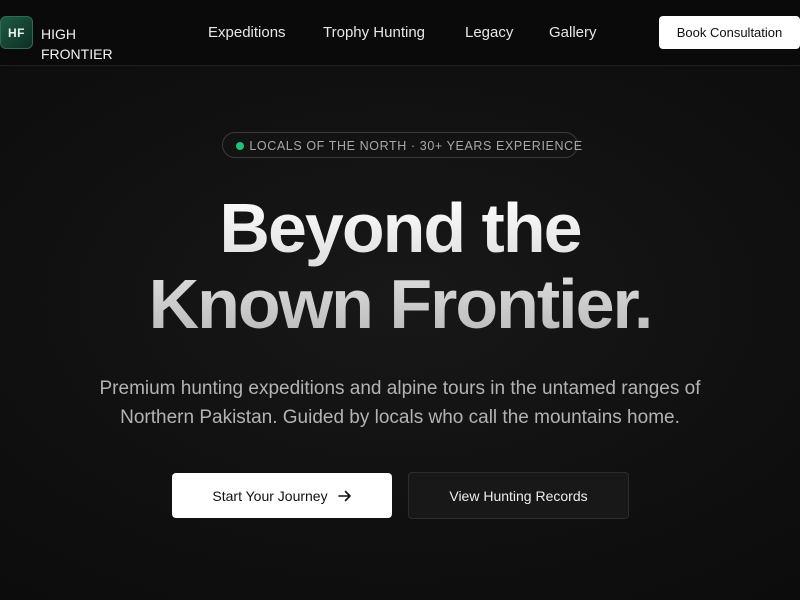  Describe the element at coordinates (489, 32) in the screenshot. I see `nav-link-legacy: Legacy` at that location.